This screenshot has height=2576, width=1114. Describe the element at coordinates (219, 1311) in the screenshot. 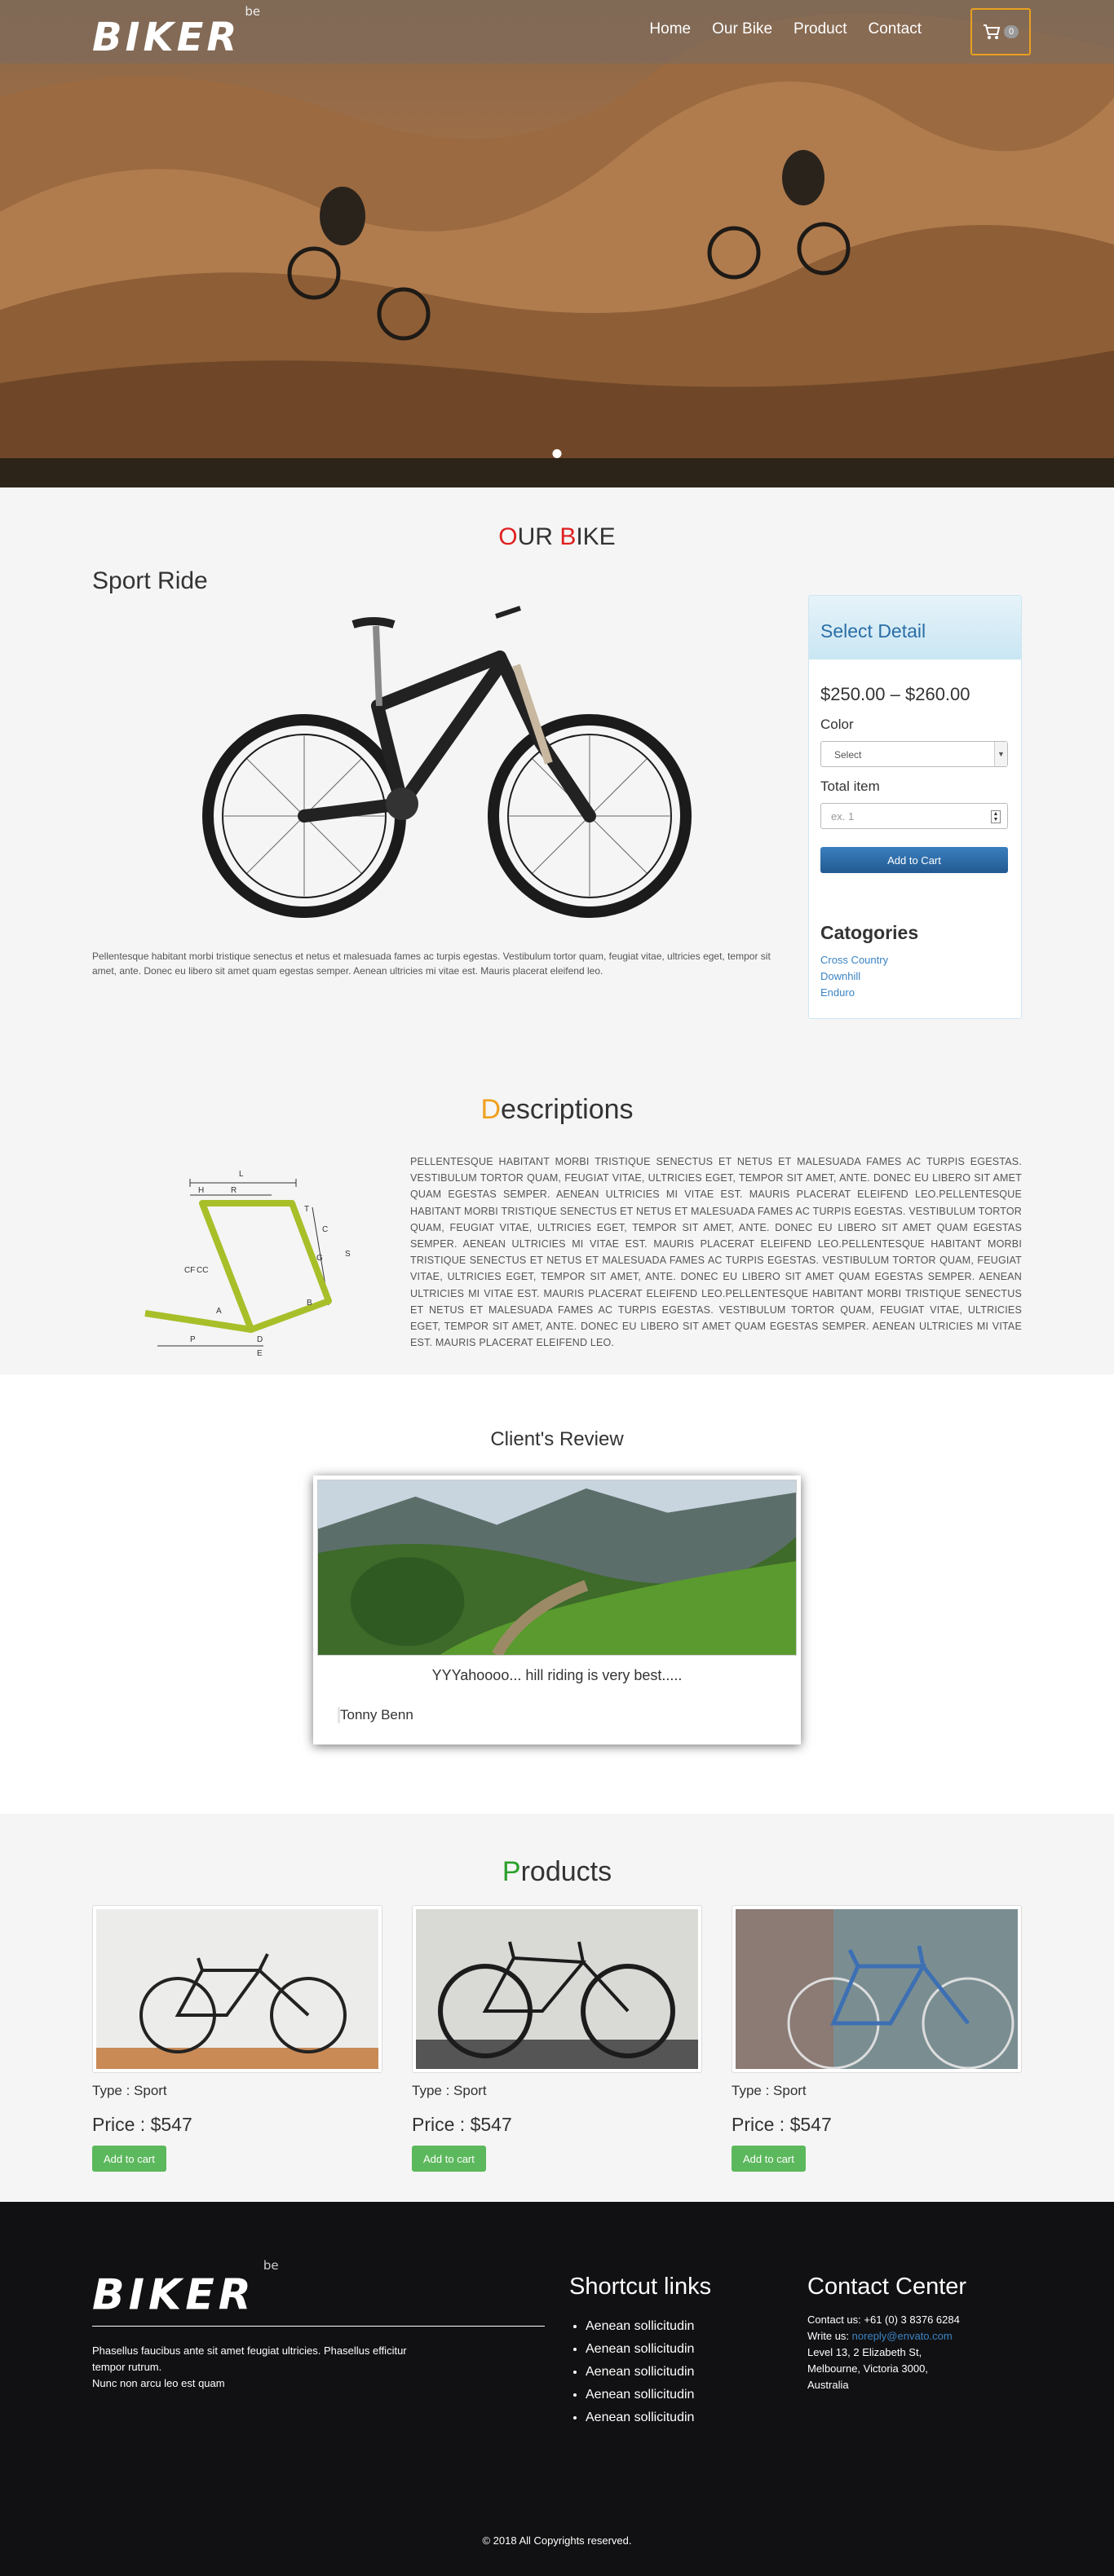

I see `frame-label-a: A` at that location.